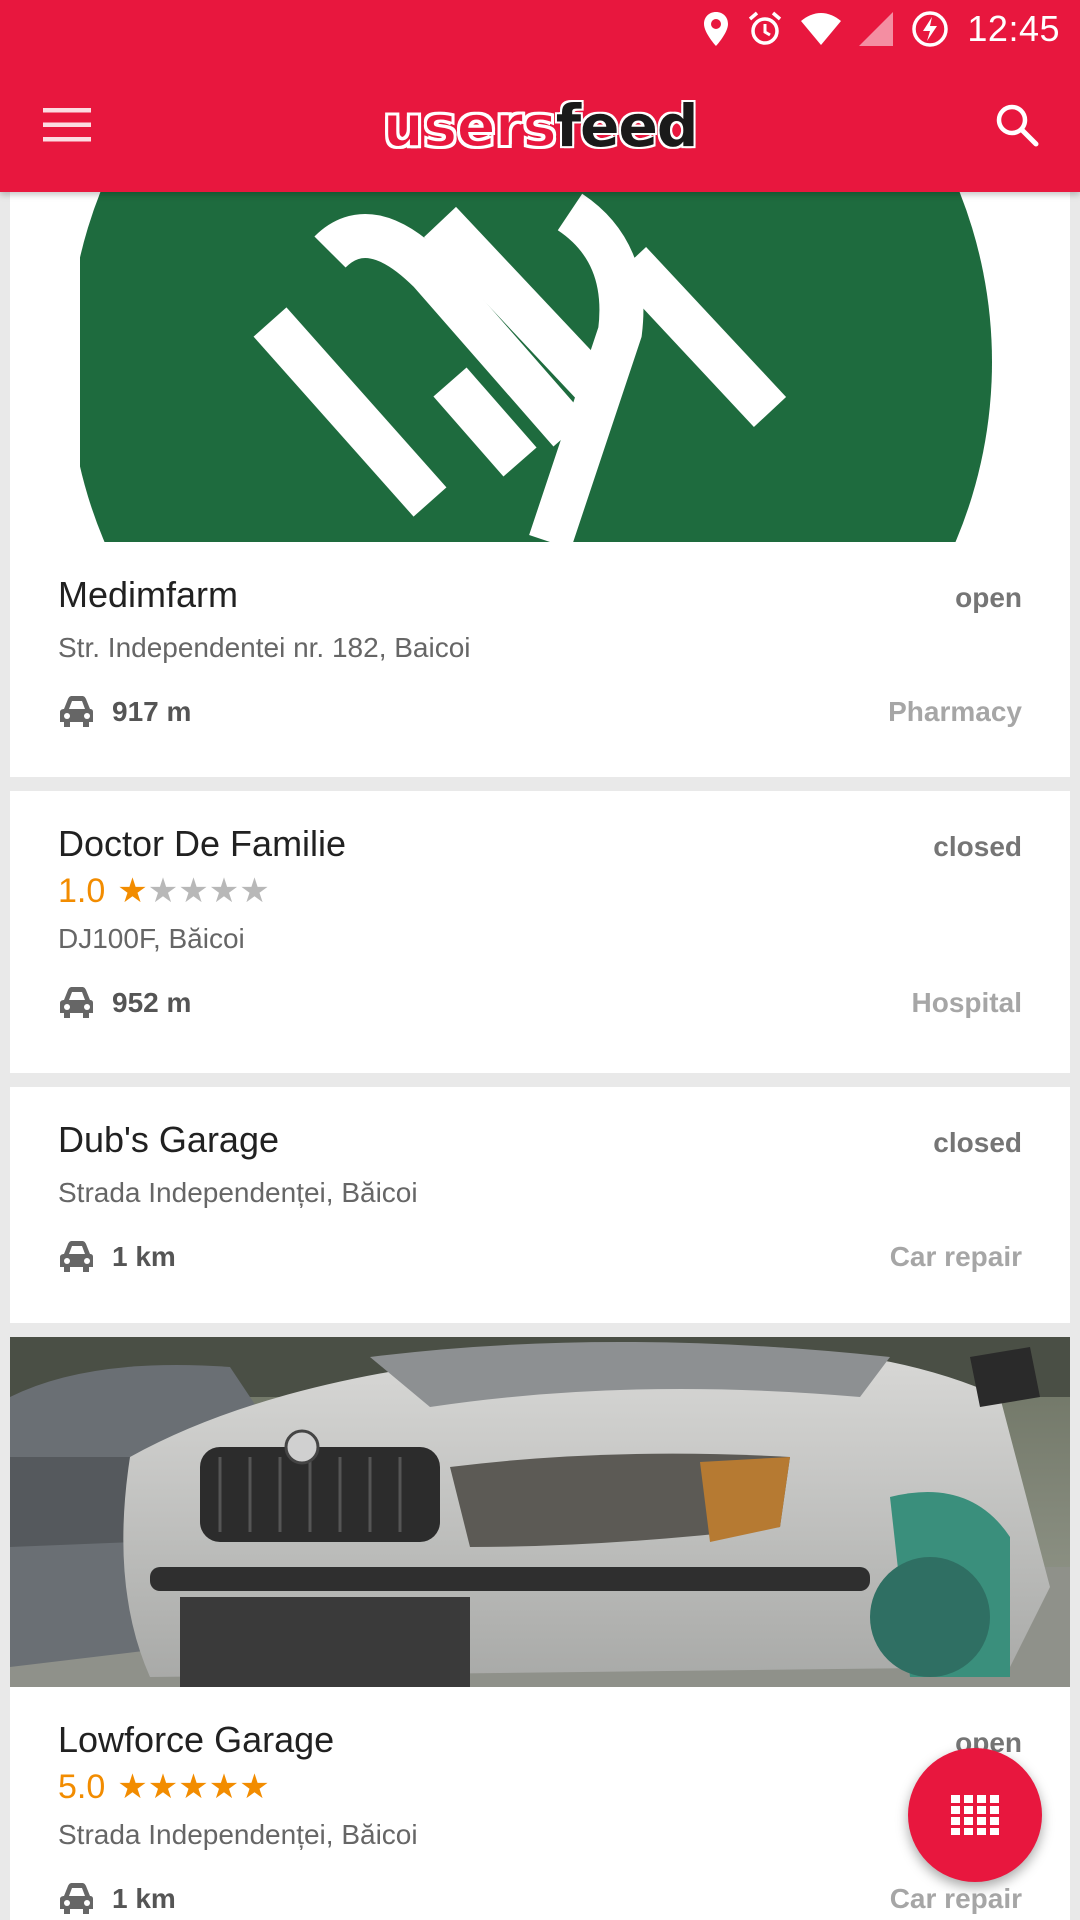  I want to click on place-rating: 1.0 ★★★★★, so click(540, 891).